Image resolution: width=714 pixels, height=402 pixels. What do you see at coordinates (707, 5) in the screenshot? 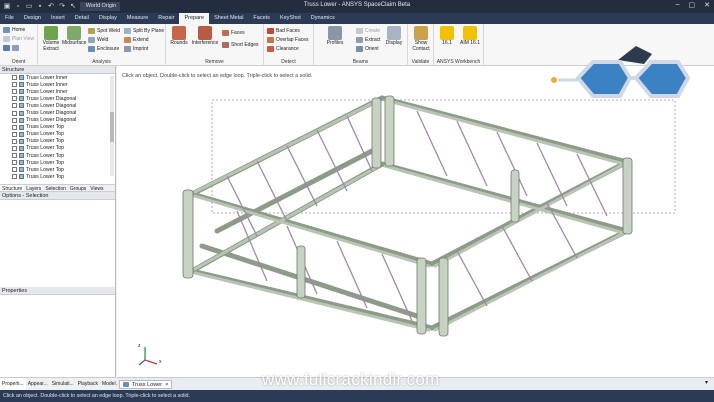
I see `close-button: ✕` at bounding box center [707, 5].